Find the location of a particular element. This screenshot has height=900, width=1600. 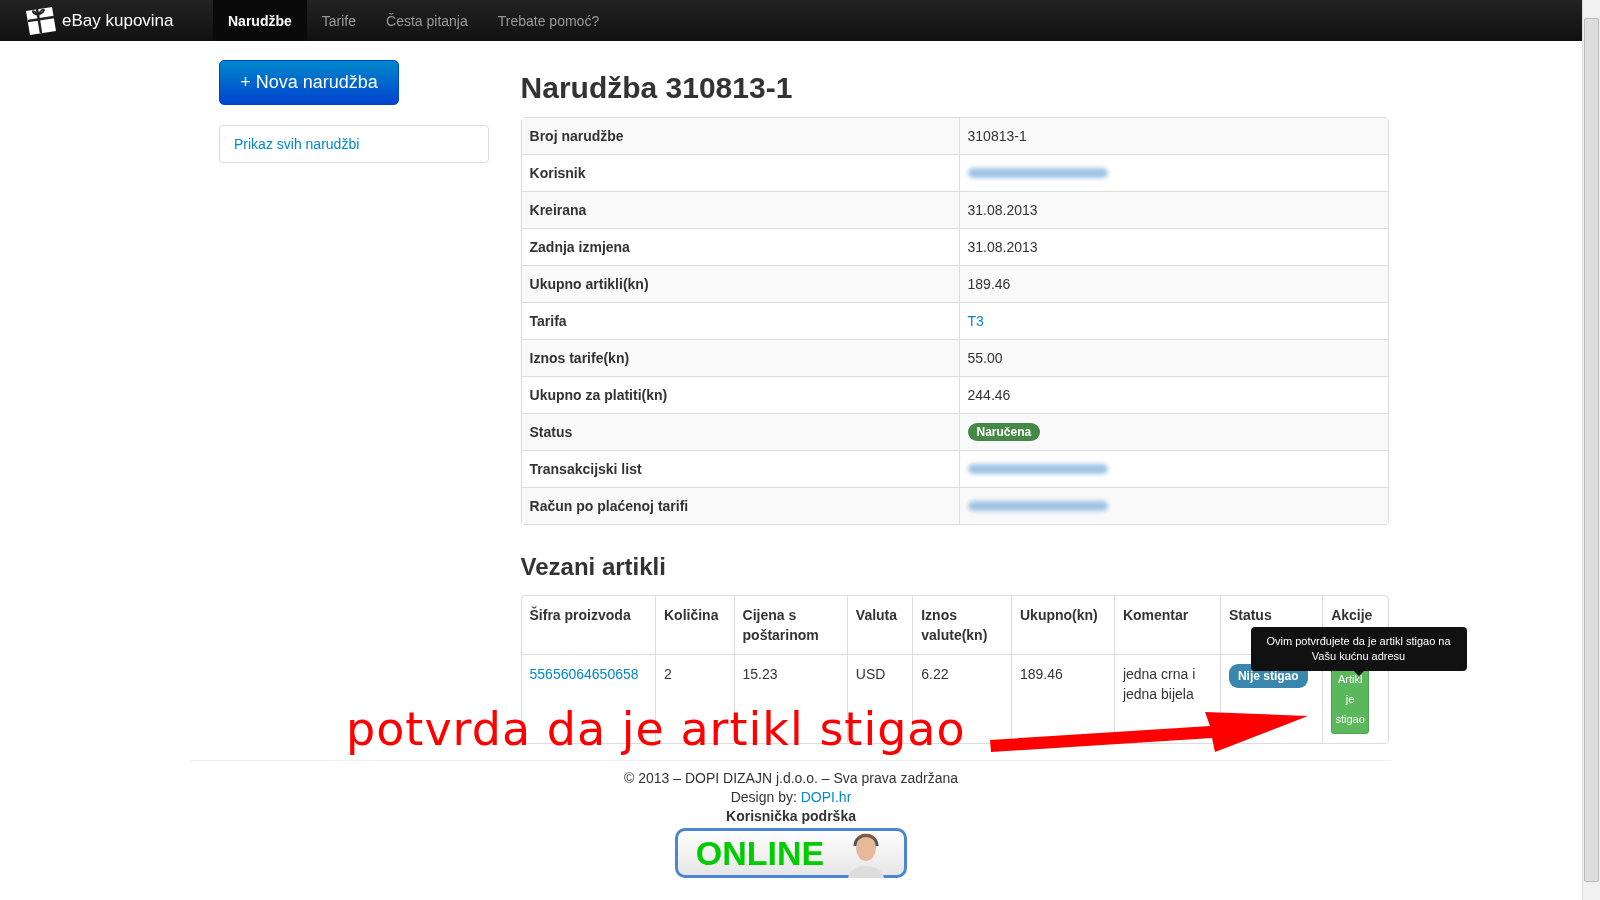

field-label: Status is located at coordinates (740, 431).